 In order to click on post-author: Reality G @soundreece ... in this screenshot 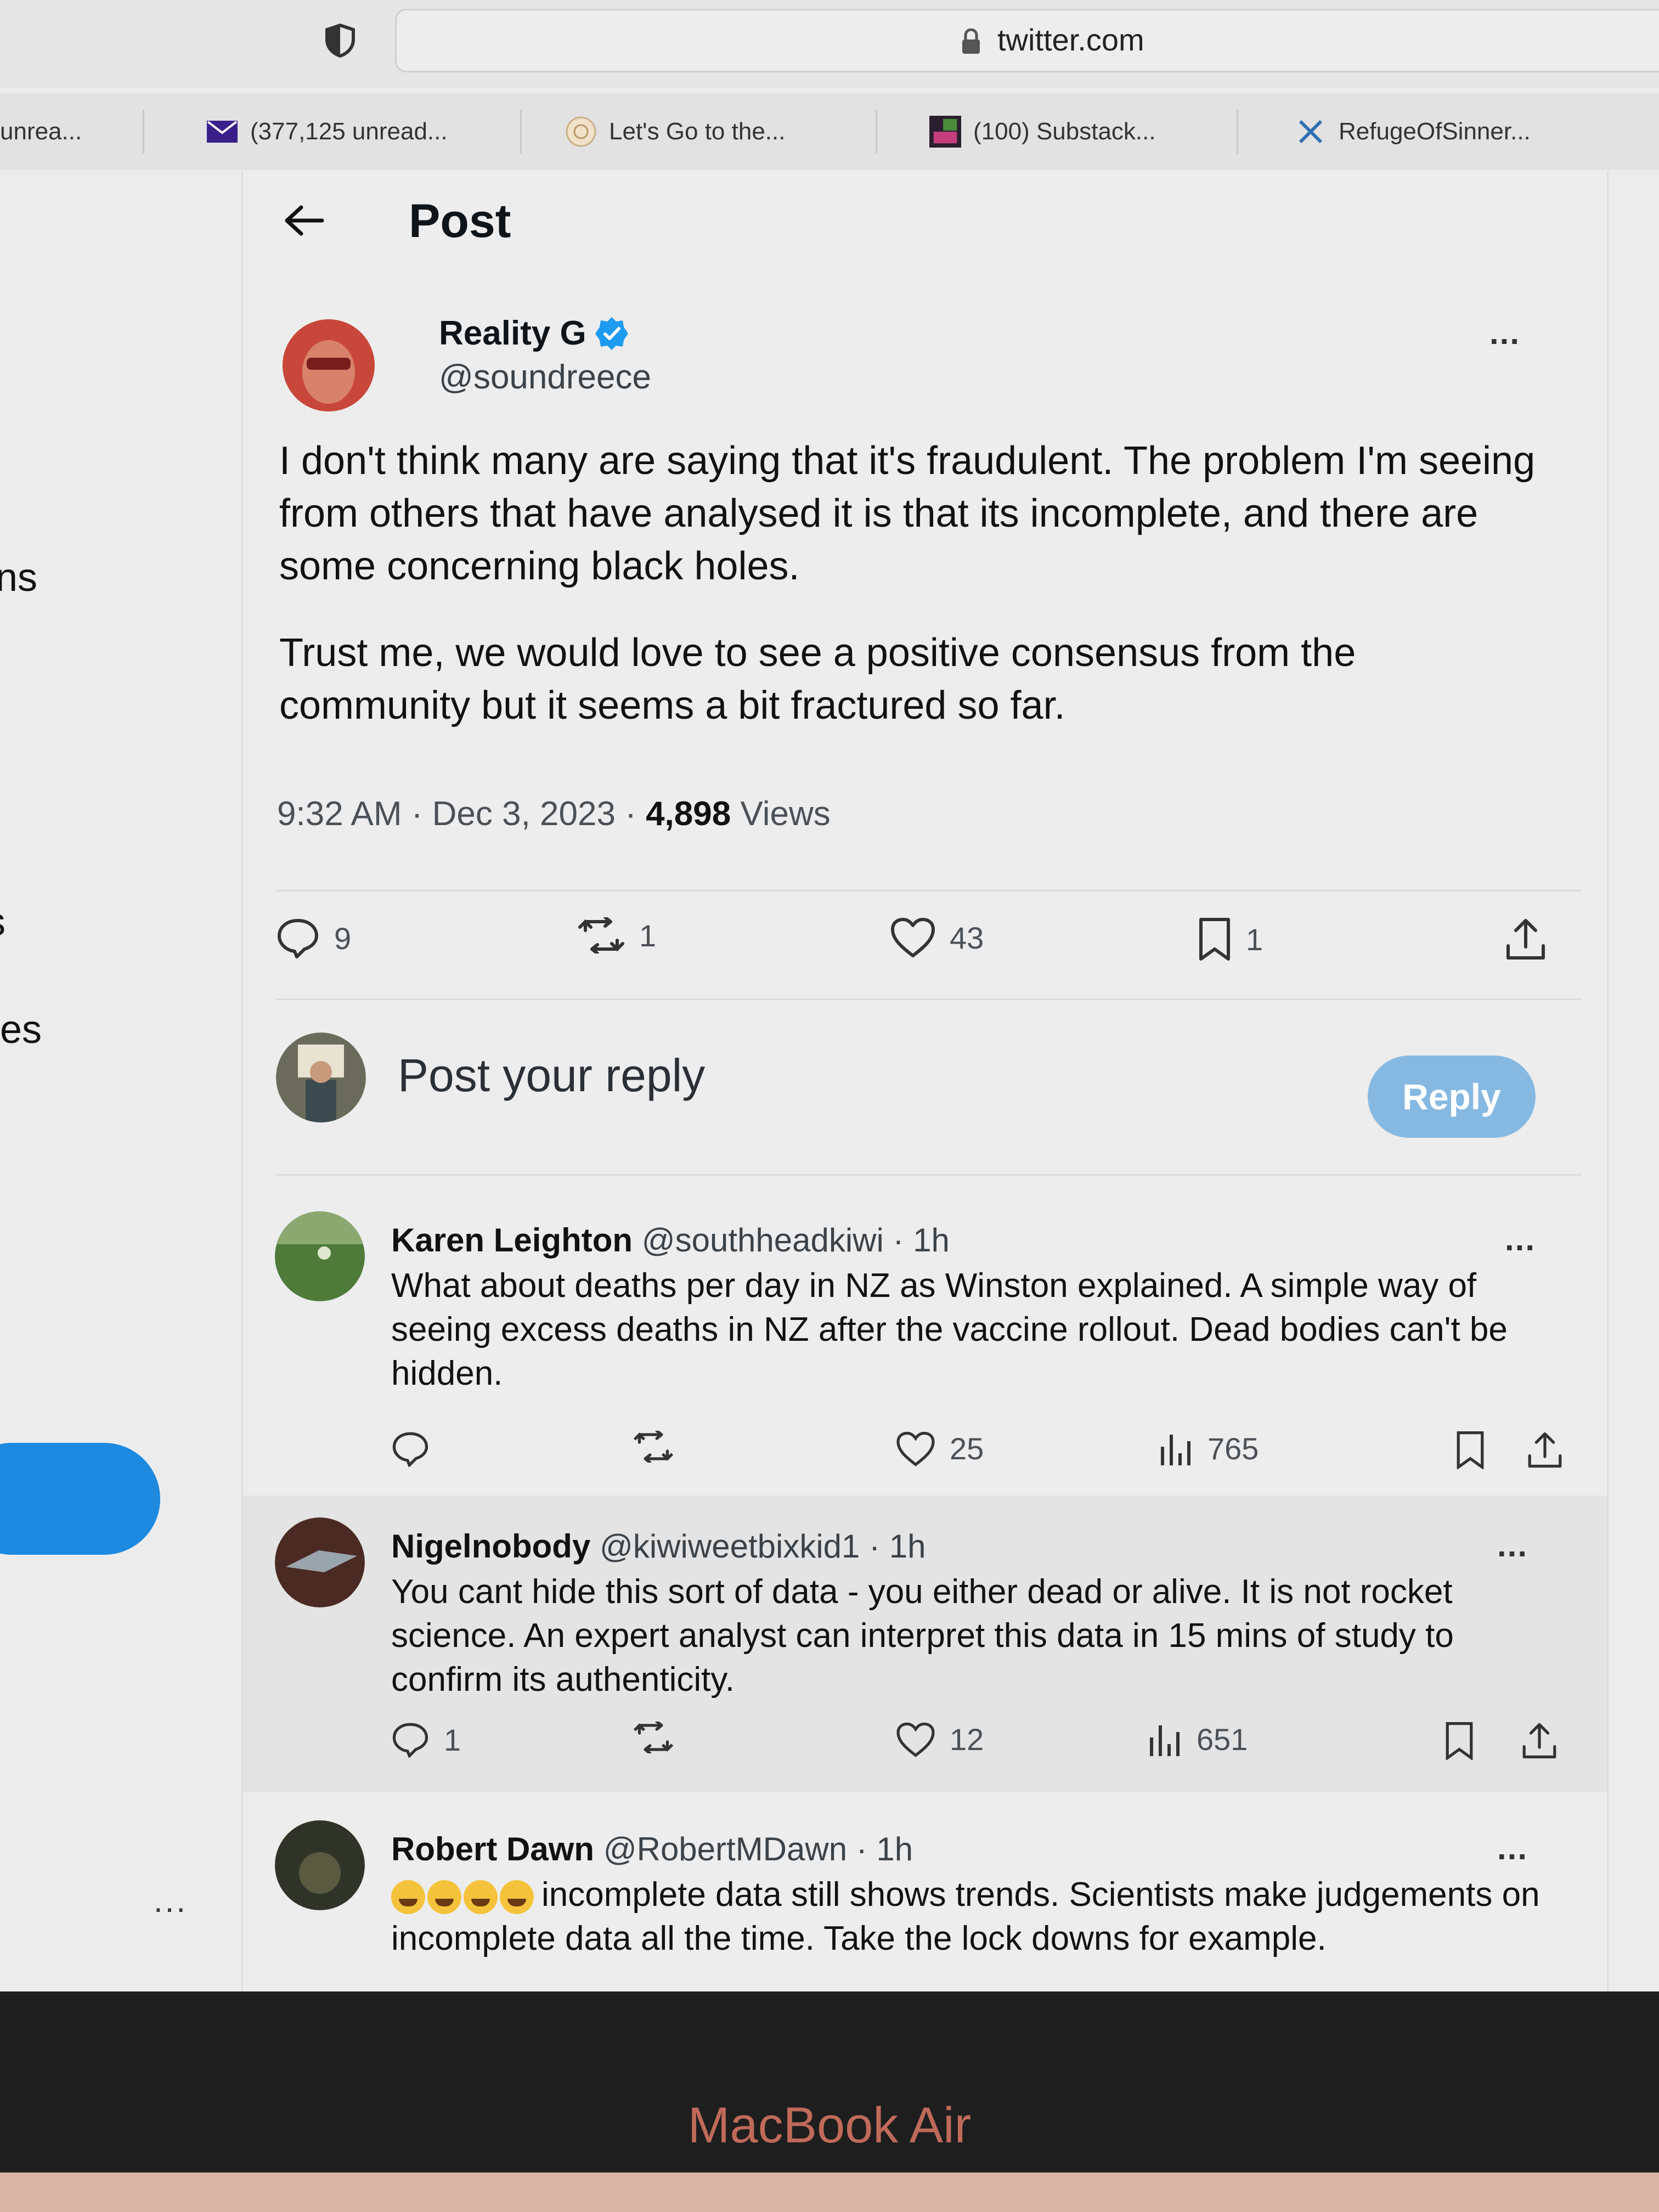, I will do `click(914, 363)`.